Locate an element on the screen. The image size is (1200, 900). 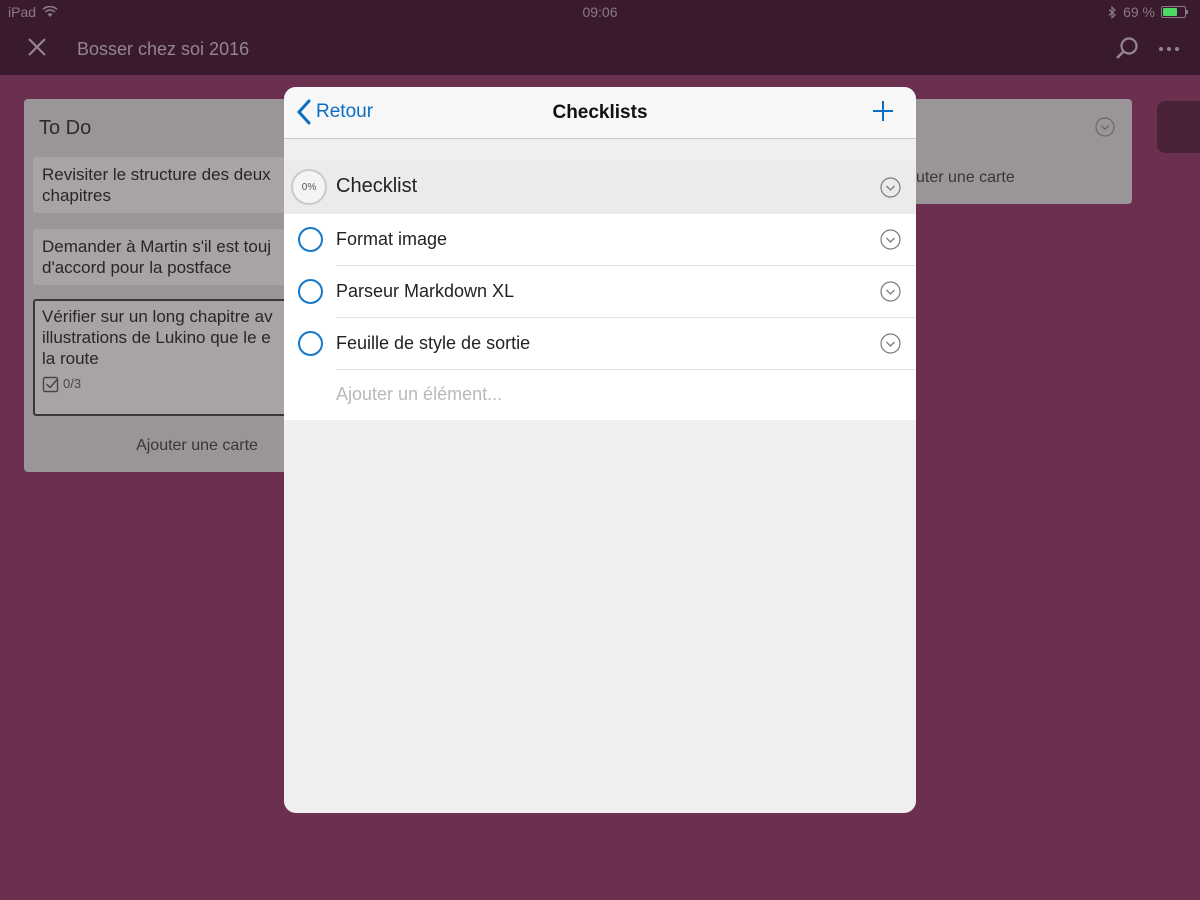
search-icon is located at coordinates (1127, 49).